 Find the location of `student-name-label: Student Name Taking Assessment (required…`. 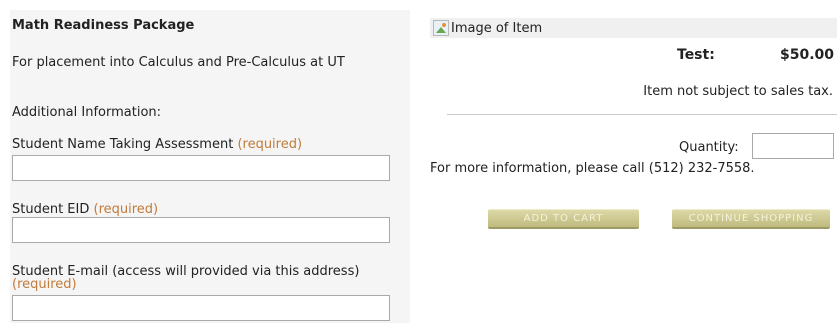

student-name-label: Student Name Taking Assessment (required… is located at coordinates (157, 144).